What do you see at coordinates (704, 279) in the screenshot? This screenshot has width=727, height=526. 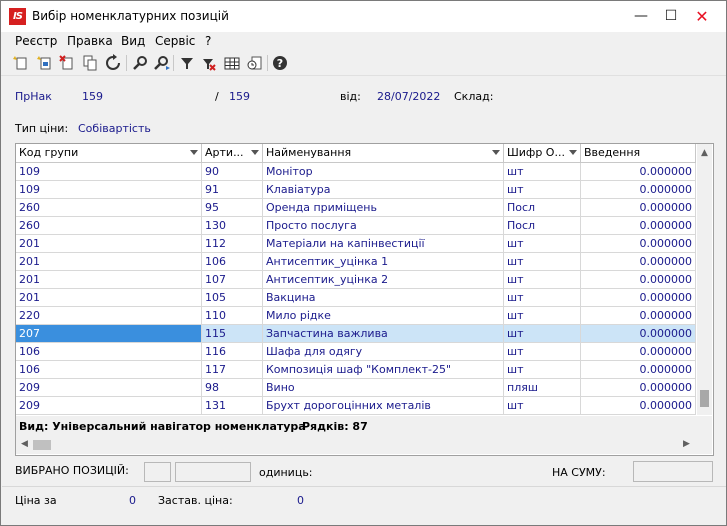 I see `vertical-scrollbar: ▲` at bounding box center [704, 279].